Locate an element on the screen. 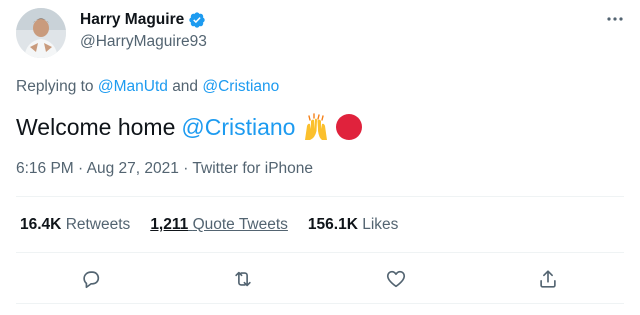  retweets-stat: 16.4K Retweets is located at coordinates (75, 225).